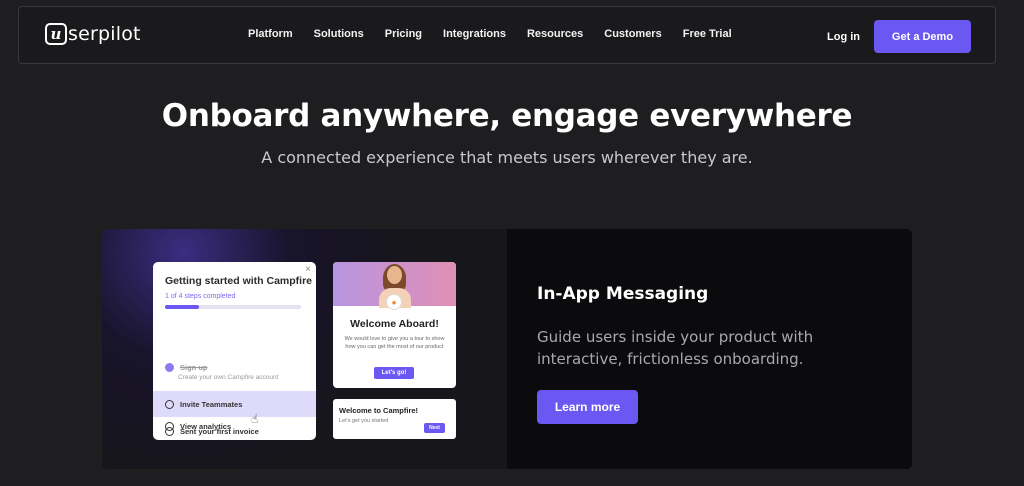 The image size is (1024, 486). I want to click on logo-text: serpilot, so click(104, 34).